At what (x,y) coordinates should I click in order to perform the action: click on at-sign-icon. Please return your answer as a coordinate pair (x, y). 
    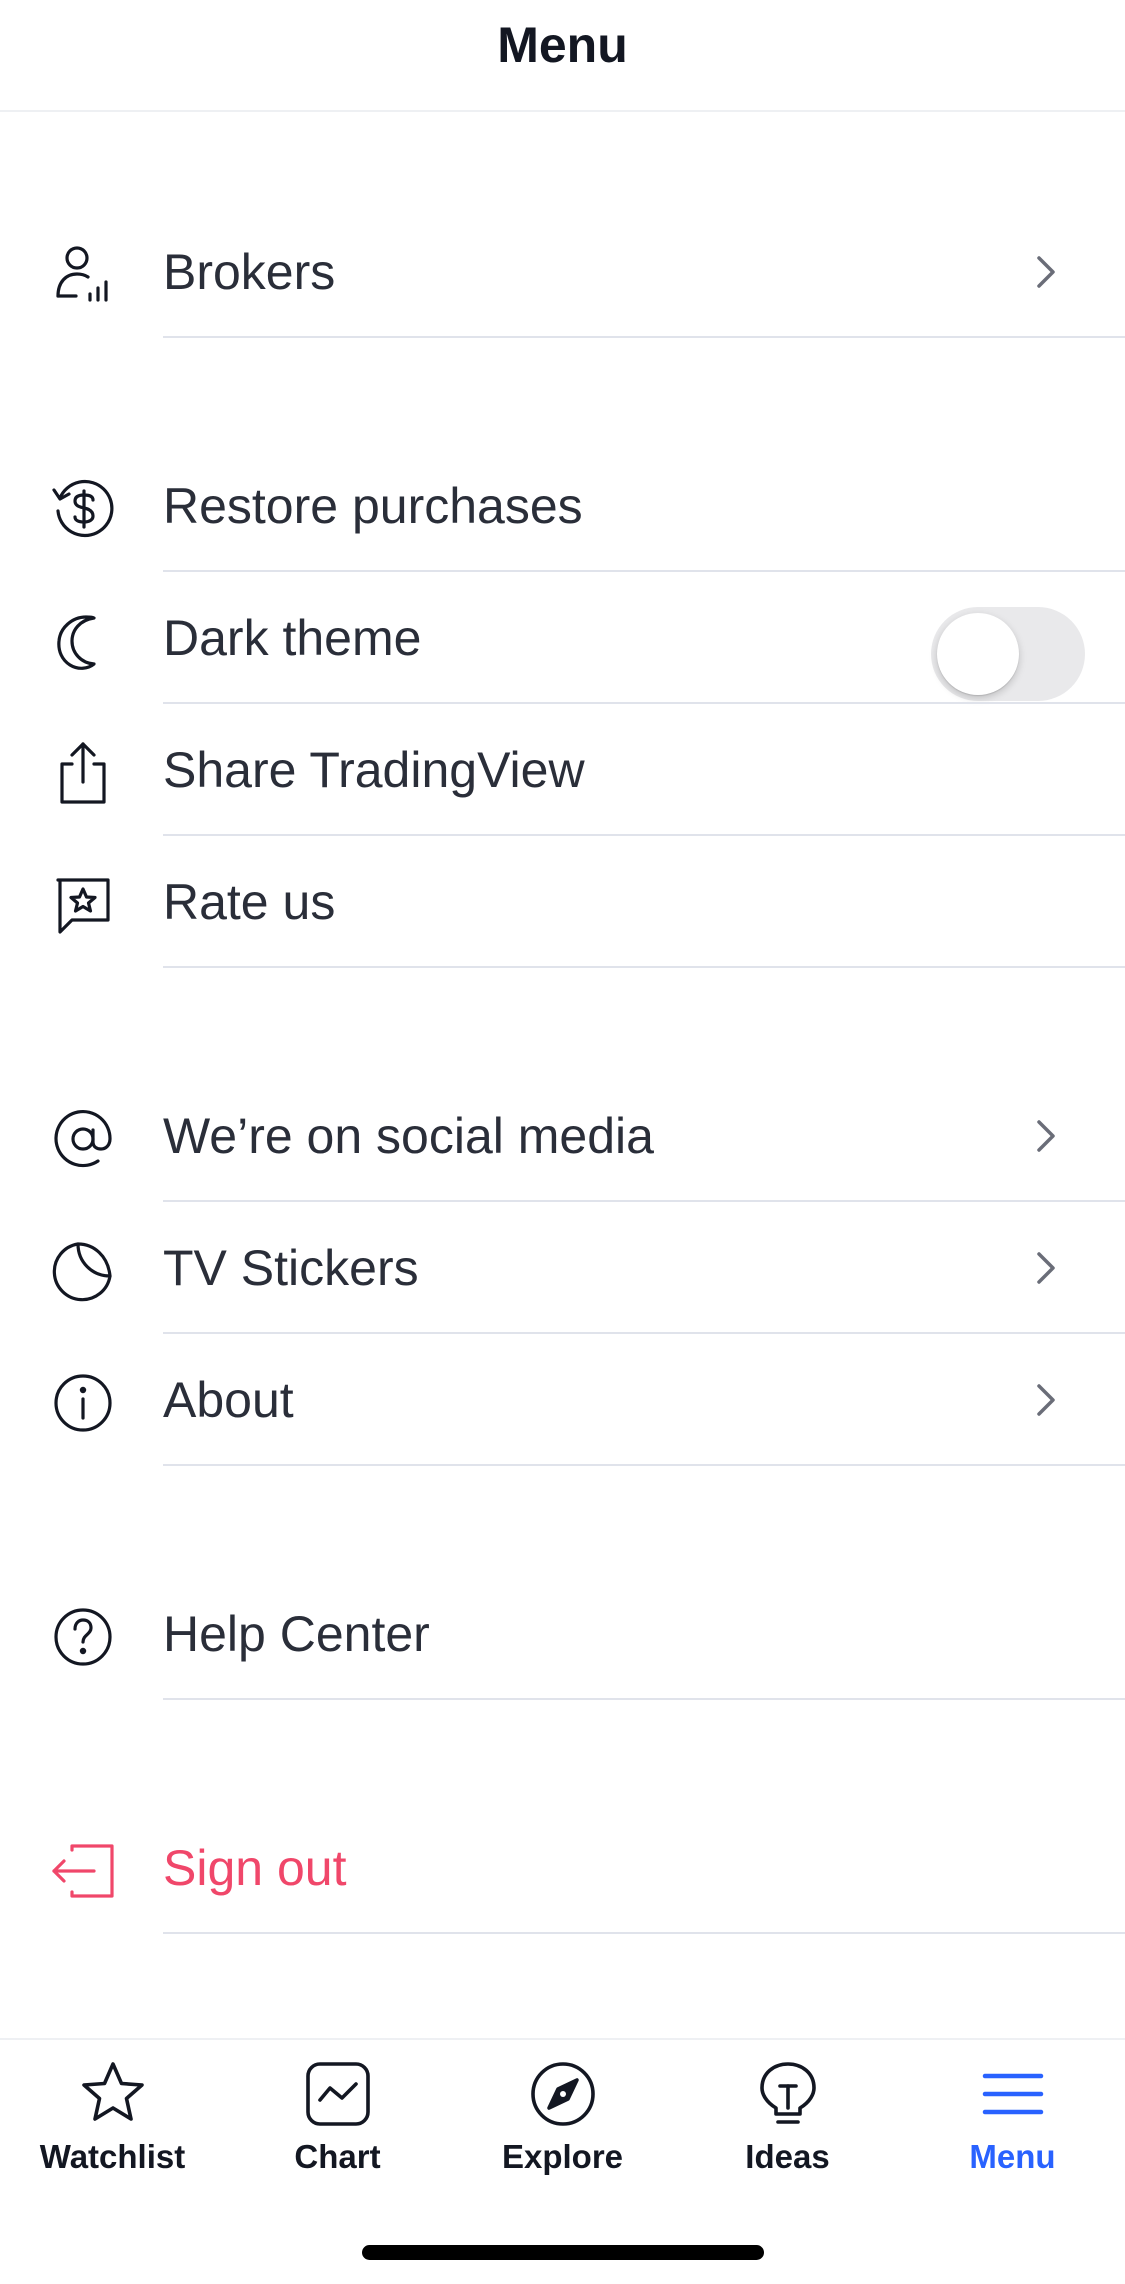
    Looking at the image, I should click on (83, 1139).